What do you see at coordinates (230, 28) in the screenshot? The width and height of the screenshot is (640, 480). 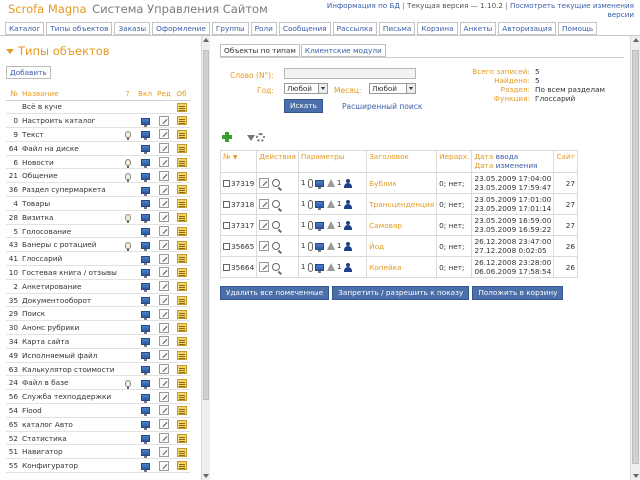 I see `nav-item-4: Группы` at bounding box center [230, 28].